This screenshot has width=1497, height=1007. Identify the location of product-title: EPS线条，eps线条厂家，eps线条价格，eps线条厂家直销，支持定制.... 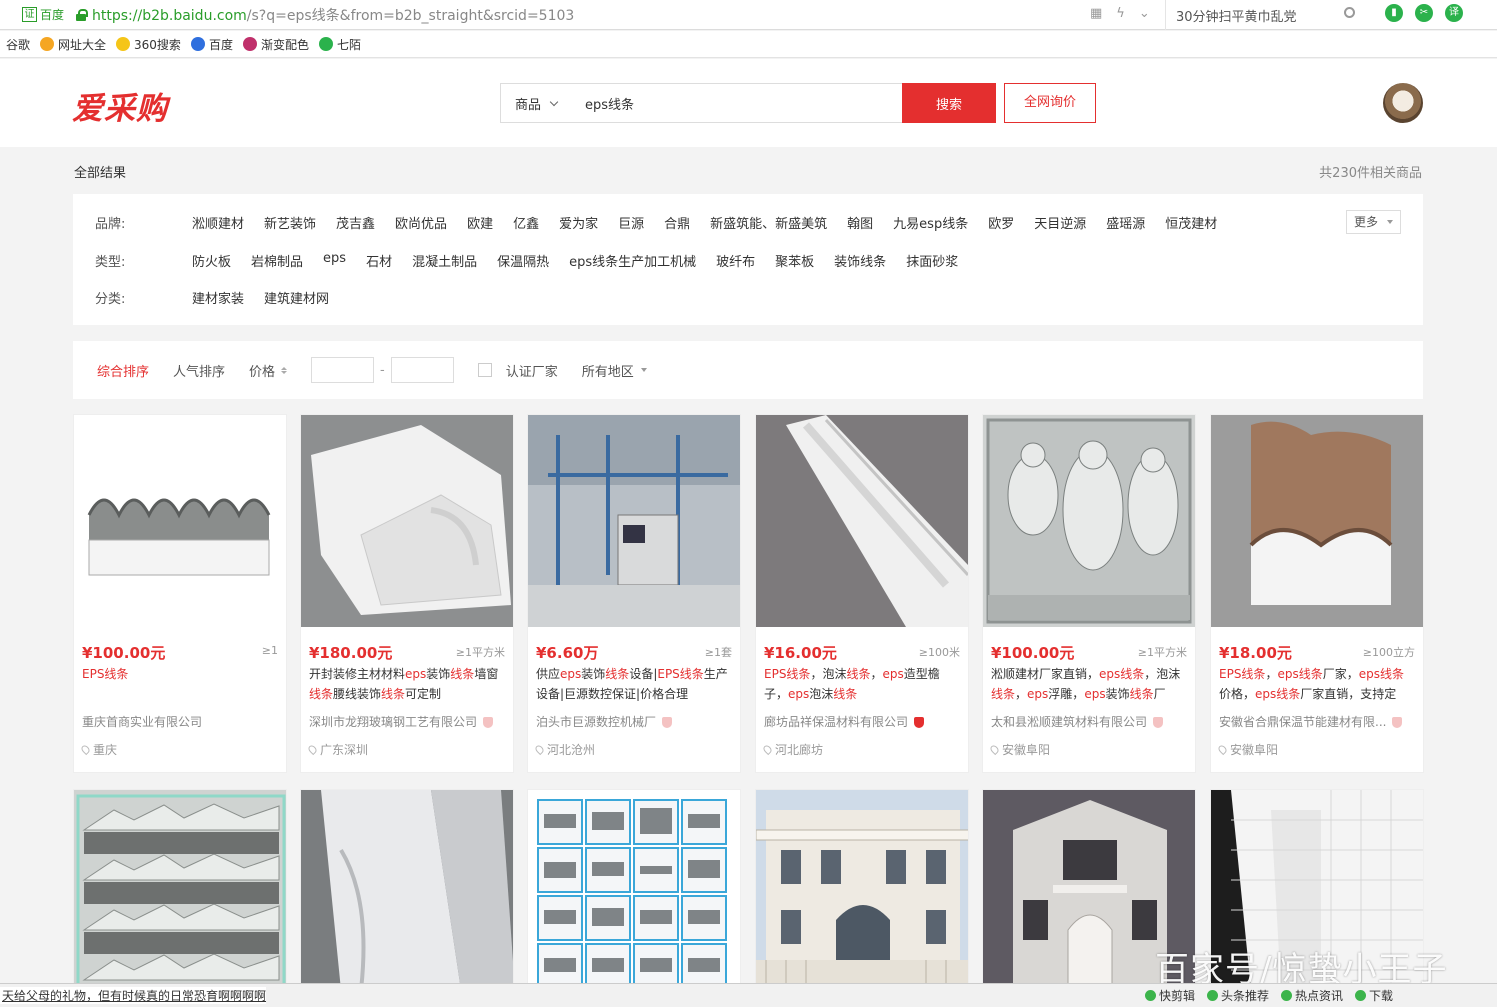
(1317, 684).